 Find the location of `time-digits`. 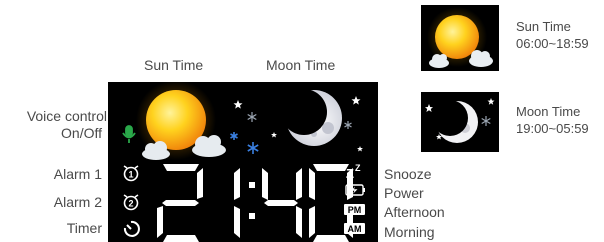

time-digits is located at coordinates (255, 203).